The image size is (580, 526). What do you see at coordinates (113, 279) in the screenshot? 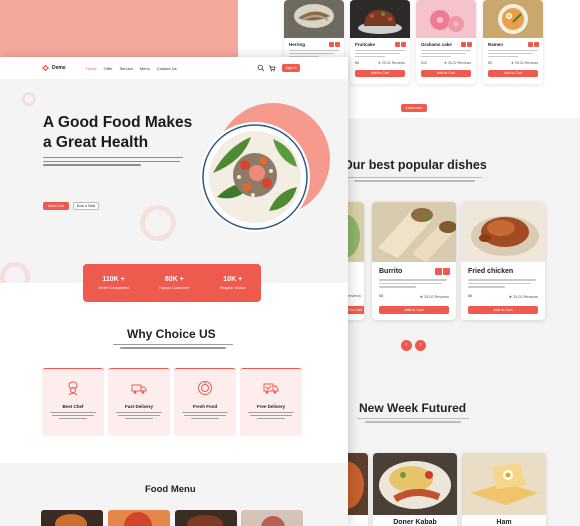
I see `stat-value: 110K +` at bounding box center [113, 279].